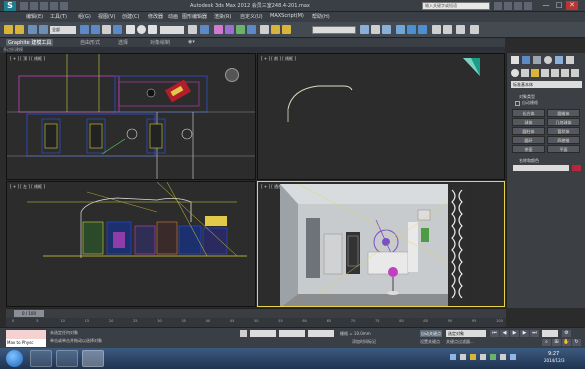 Image resolution: width=585 pixels, height=369 pixels. Describe the element at coordinates (563, 113) in the screenshot. I see `cone-button: 圆锥体` at that location.